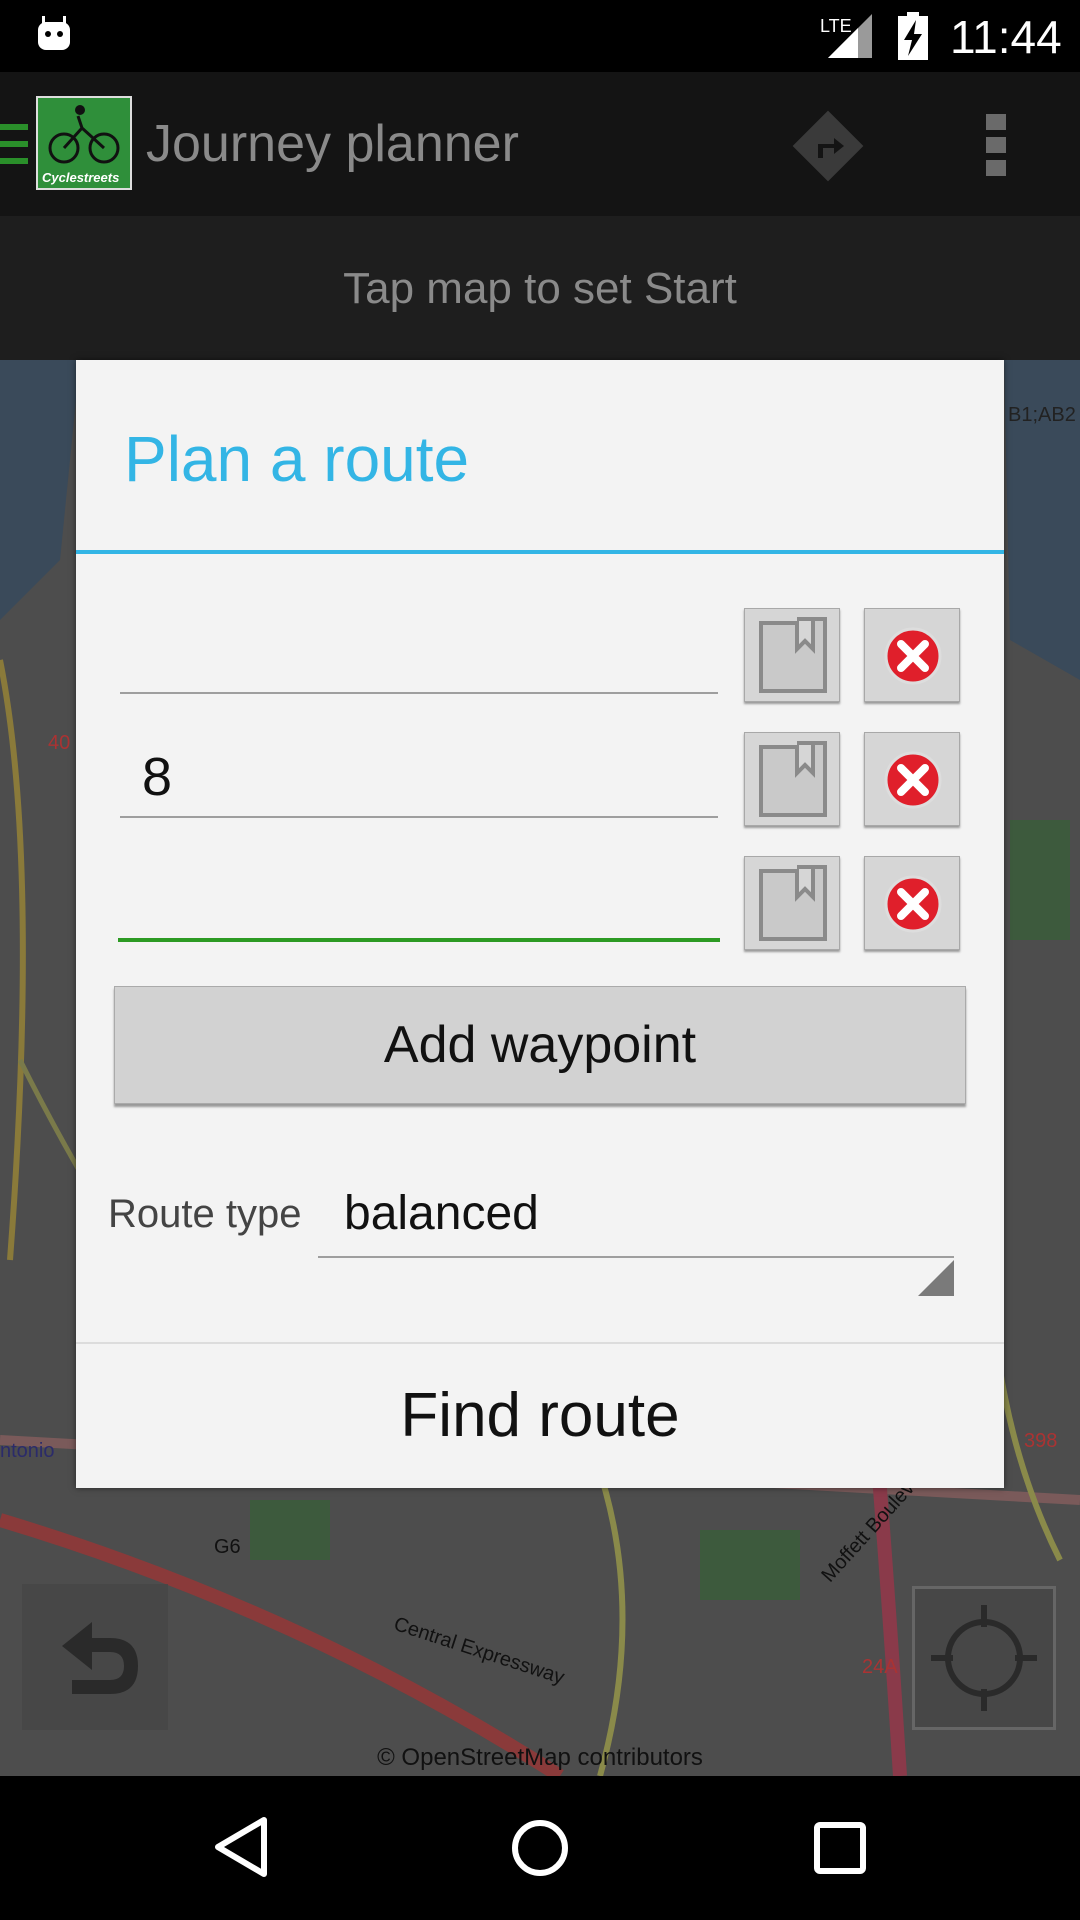 The width and height of the screenshot is (1080, 1920). What do you see at coordinates (205, 1214) in the screenshot?
I see `route-type-label: Route type` at bounding box center [205, 1214].